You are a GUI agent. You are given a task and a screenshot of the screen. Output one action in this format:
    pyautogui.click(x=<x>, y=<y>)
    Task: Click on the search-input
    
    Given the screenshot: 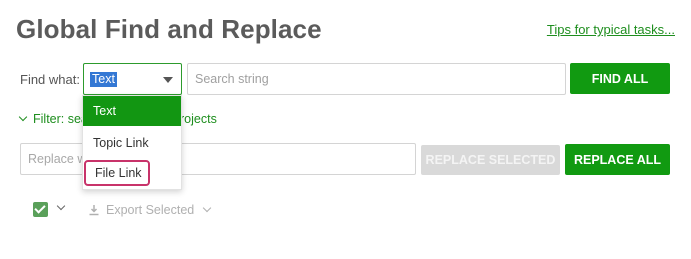 What is the action you would take?
    pyautogui.click(x=376, y=79)
    